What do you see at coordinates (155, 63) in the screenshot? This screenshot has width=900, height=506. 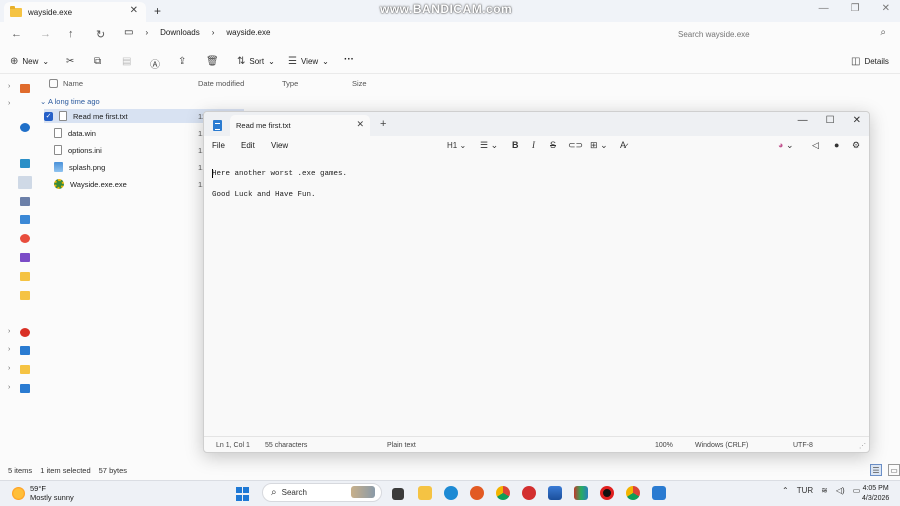 I see `rename-icon: Ⓐ` at bounding box center [155, 63].